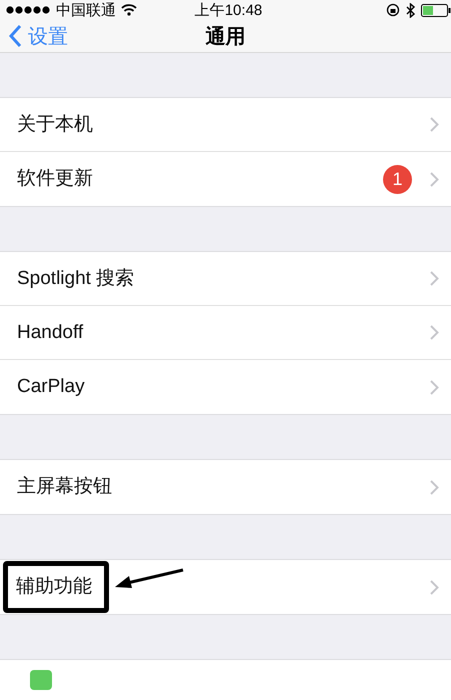 This screenshot has width=451, height=700. What do you see at coordinates (225, 587) in the screenshot?
I see `settings-row: 辅助功能` at bounding box center [225, 587].